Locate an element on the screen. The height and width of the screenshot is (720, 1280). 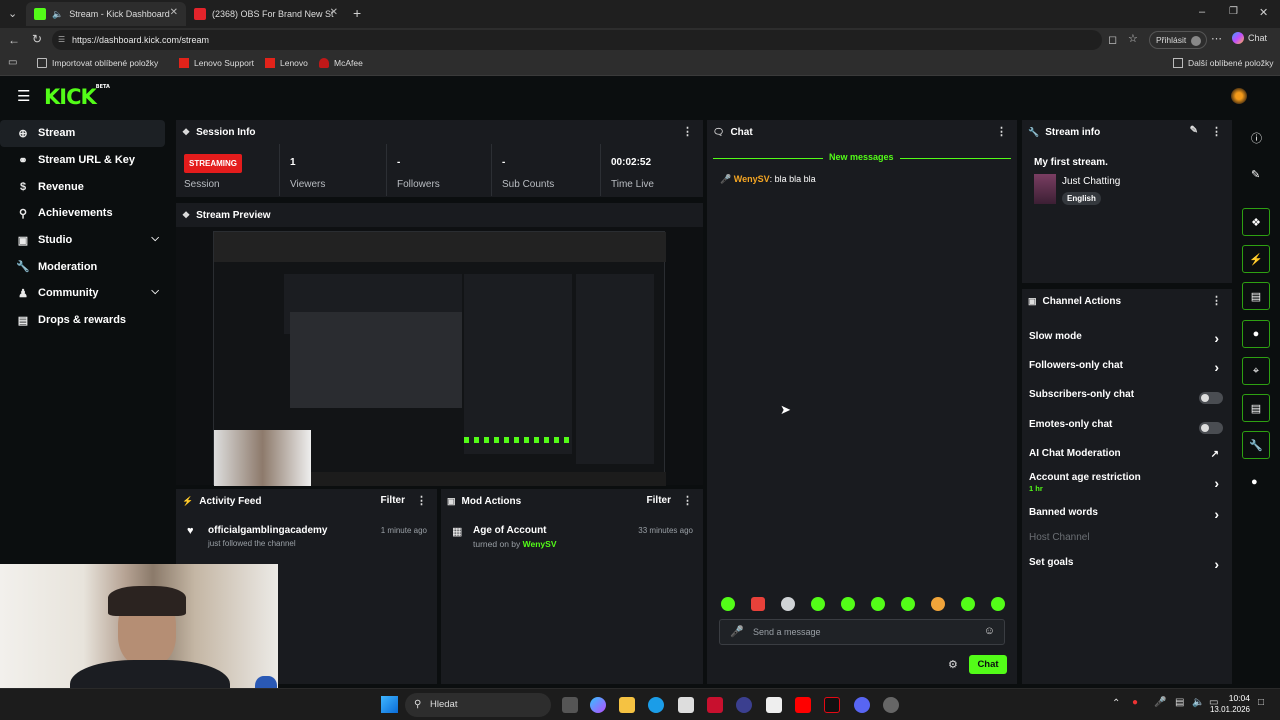
youtube-app-icon is located at coordinates (803, 705).